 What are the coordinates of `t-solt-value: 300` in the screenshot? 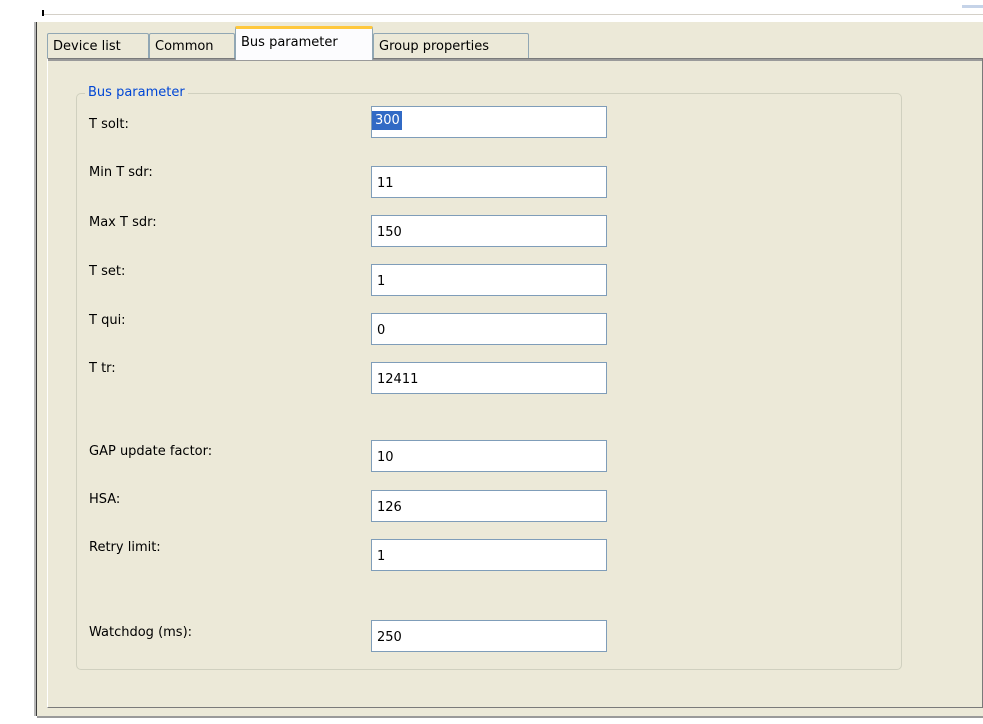 It's located at (387, 120).